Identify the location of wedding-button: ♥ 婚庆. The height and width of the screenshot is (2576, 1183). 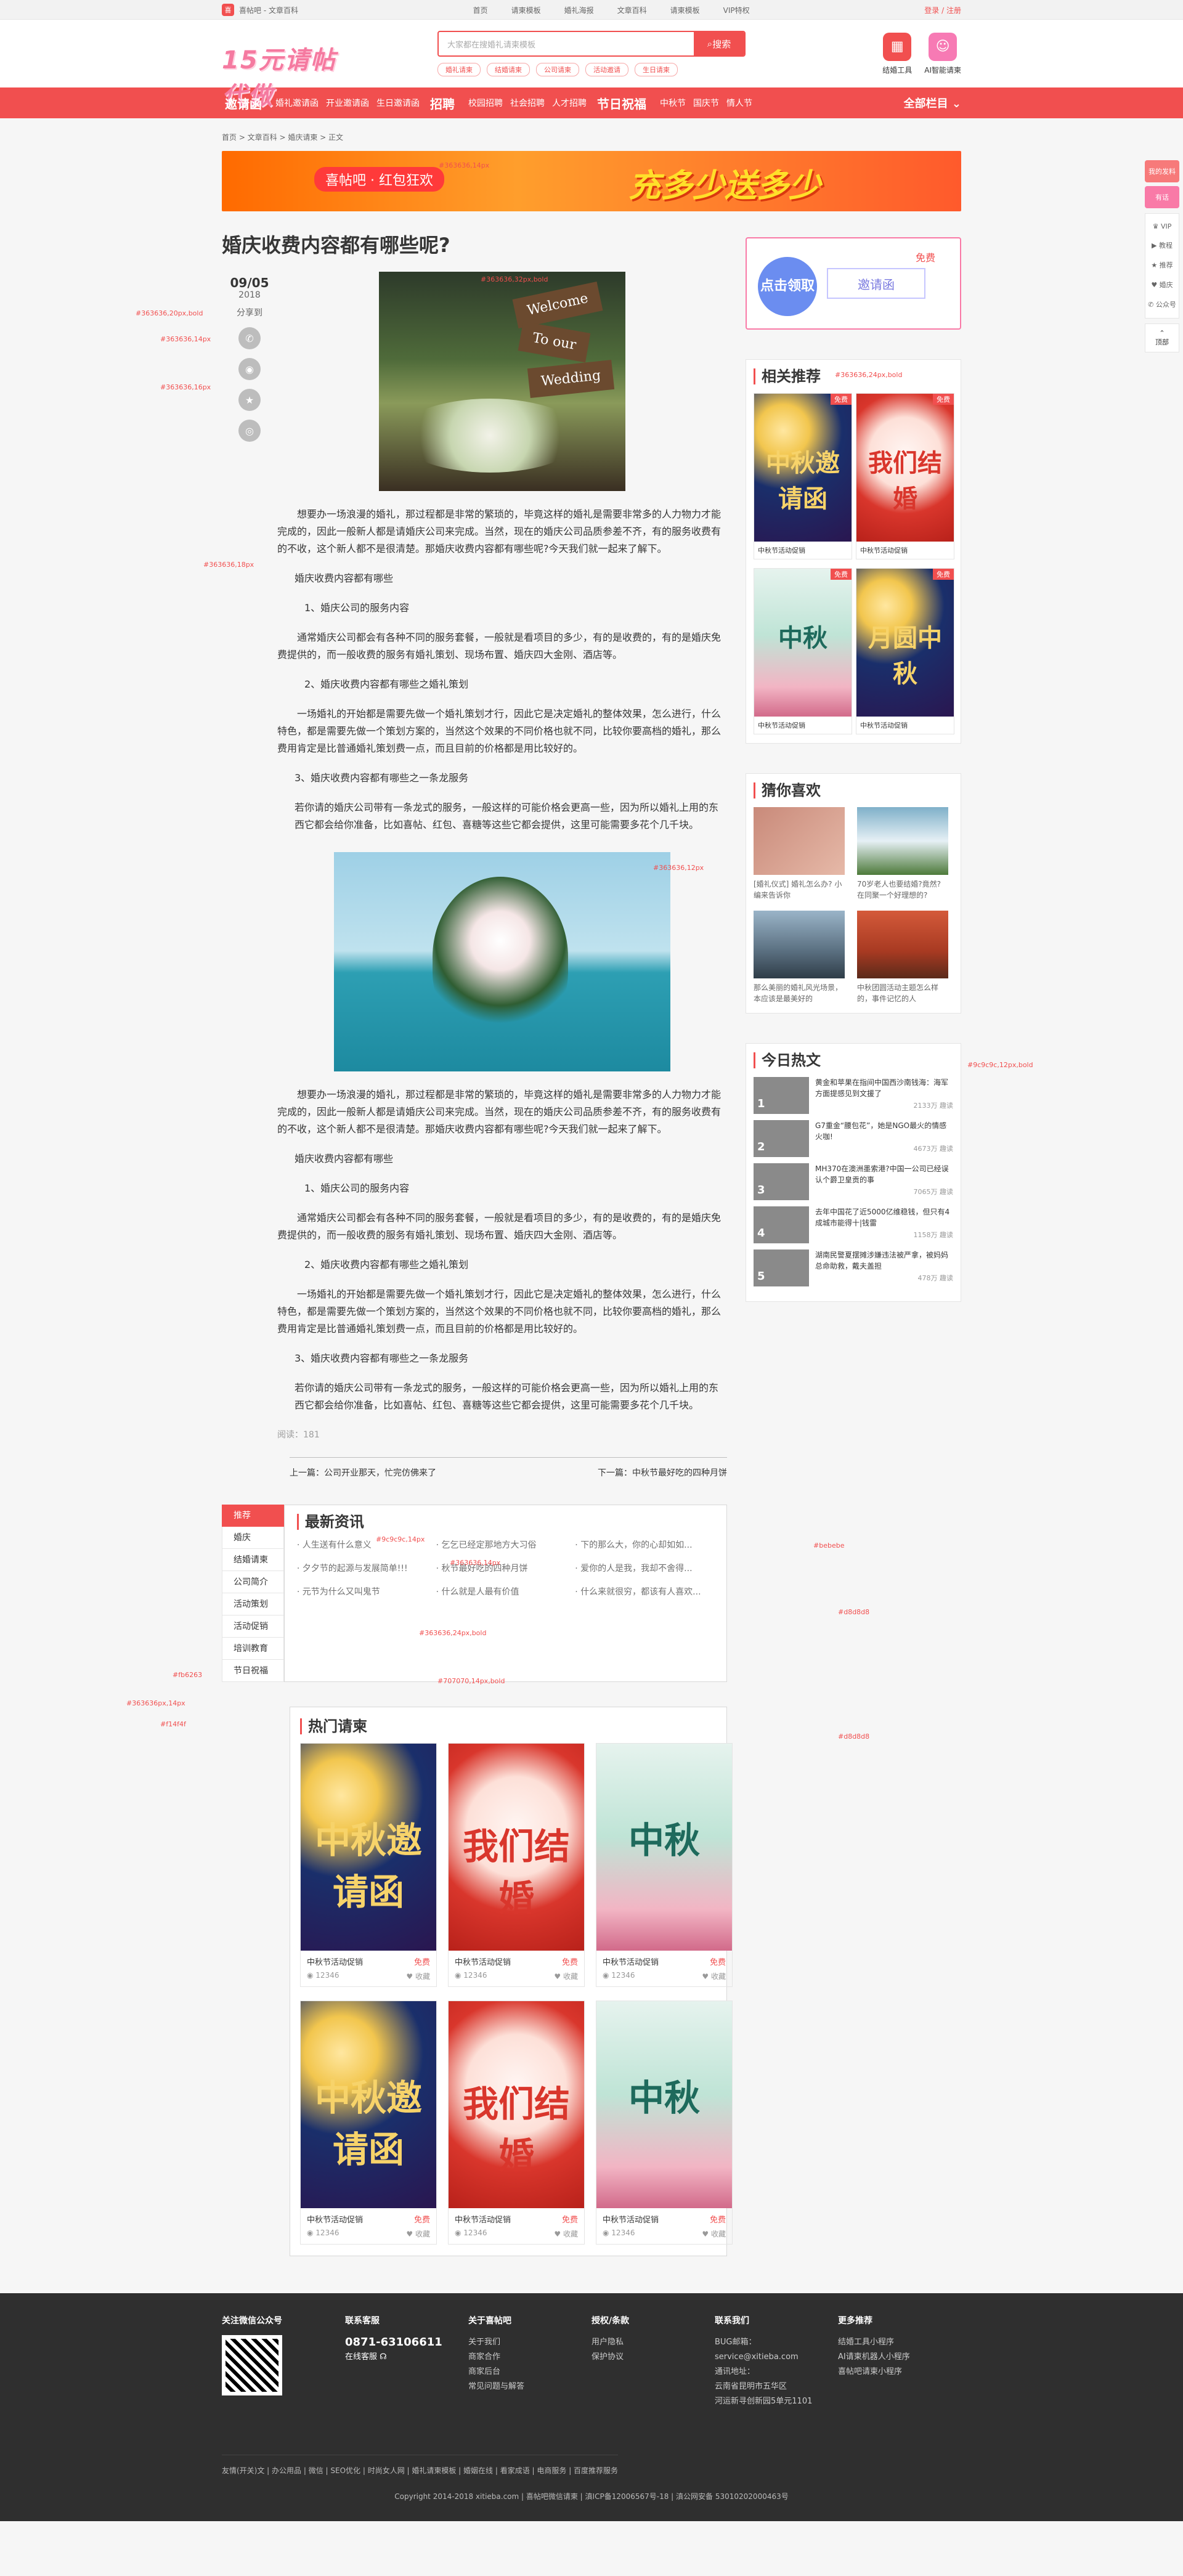
(1162, 285).